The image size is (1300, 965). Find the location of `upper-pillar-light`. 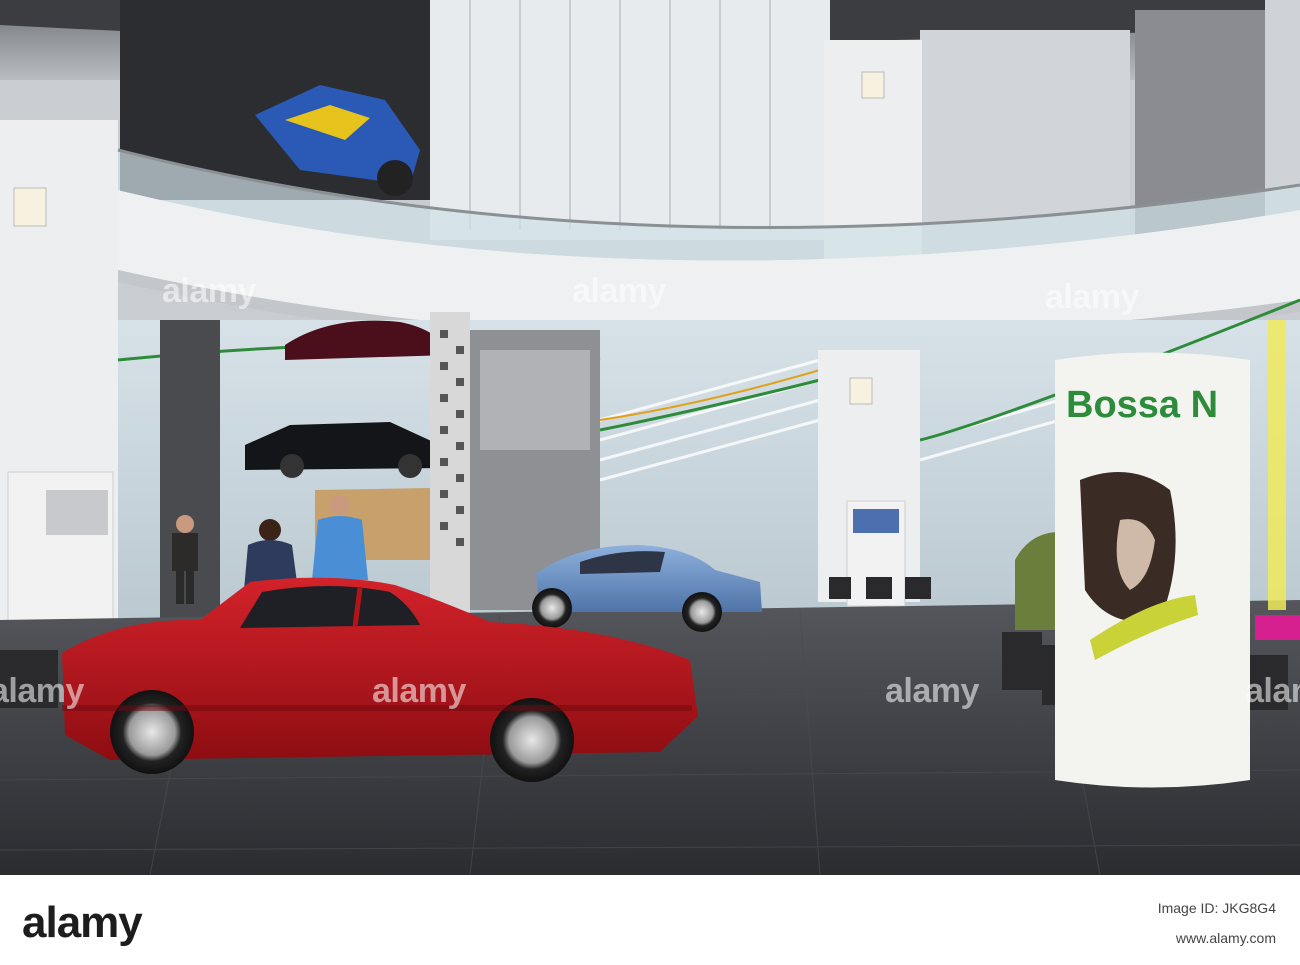

upper-pillar-light is located at coordinates (873, 85).